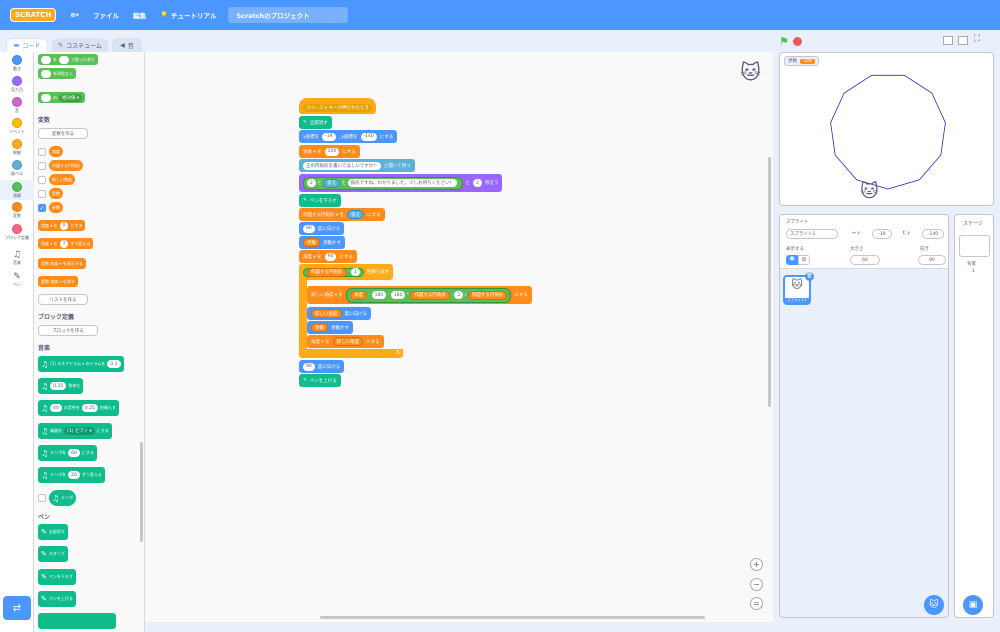 Image resolution: width=1000 pixels, height=632 pixels. Describe the element at coordinates (106, 15) in the screenshot. I see `file-menu: ファイル` at that location.